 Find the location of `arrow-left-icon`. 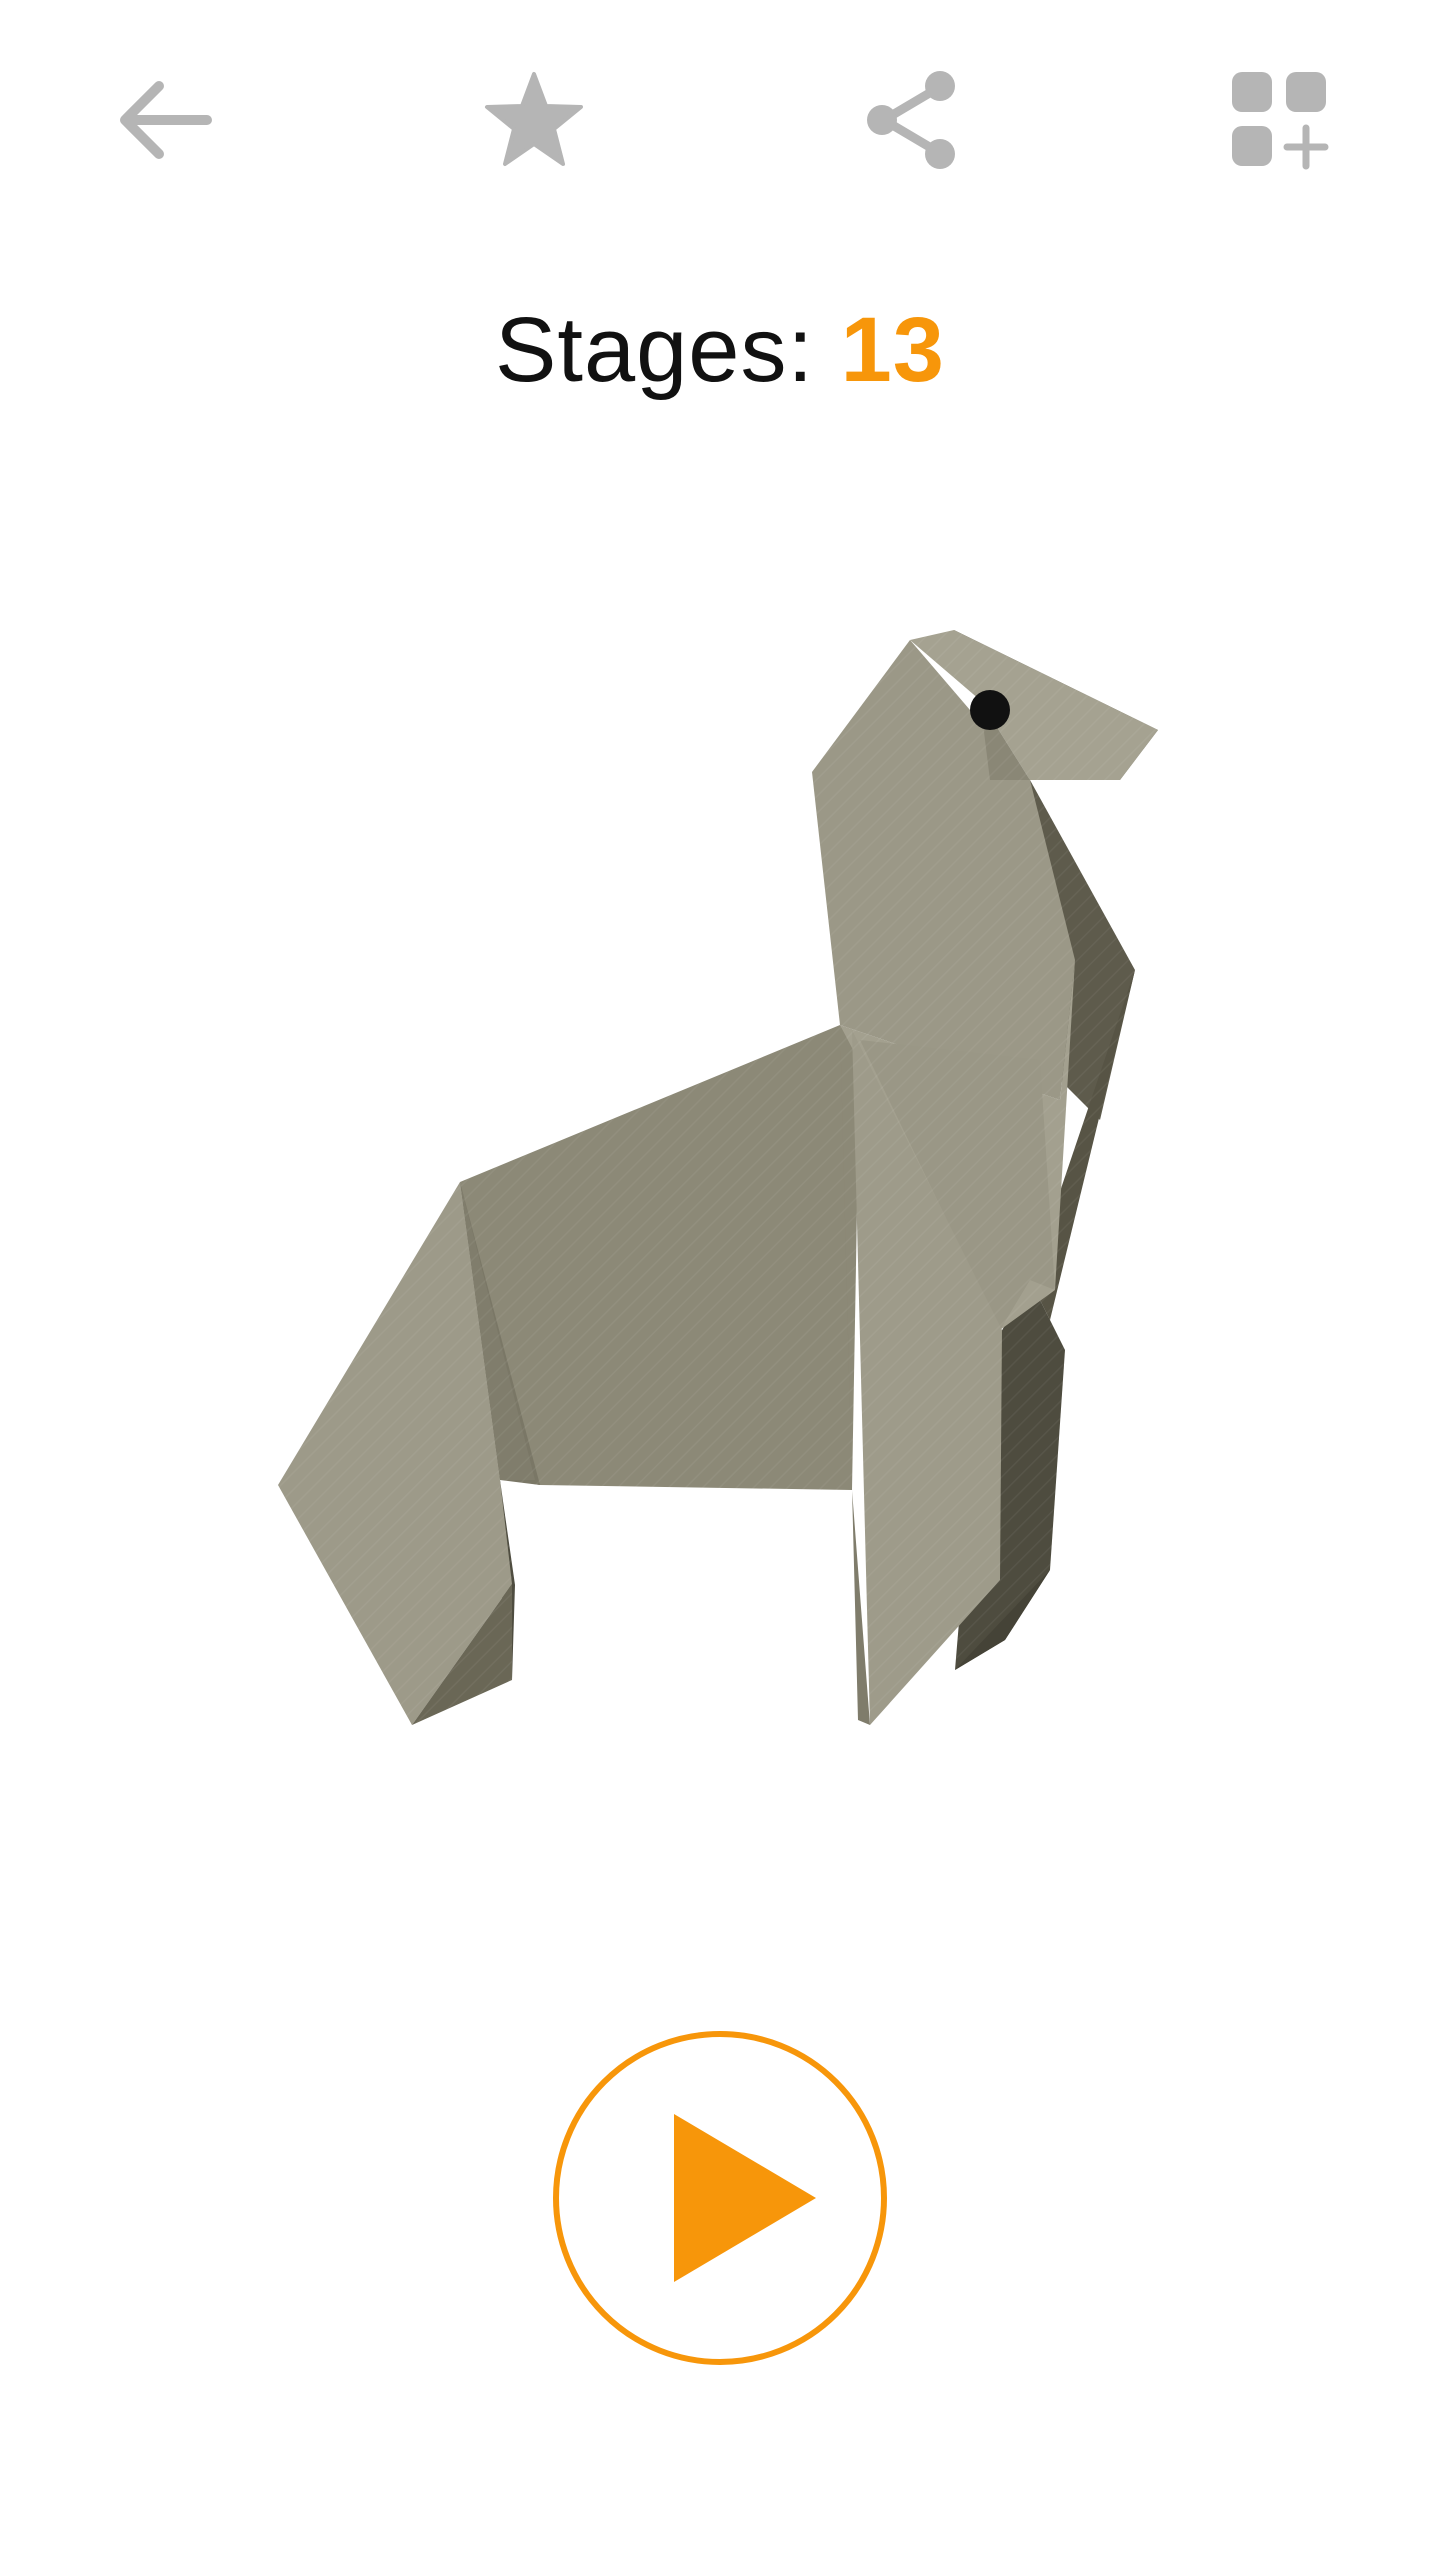

arrow-left-icon is located at coordinates (166, 120).